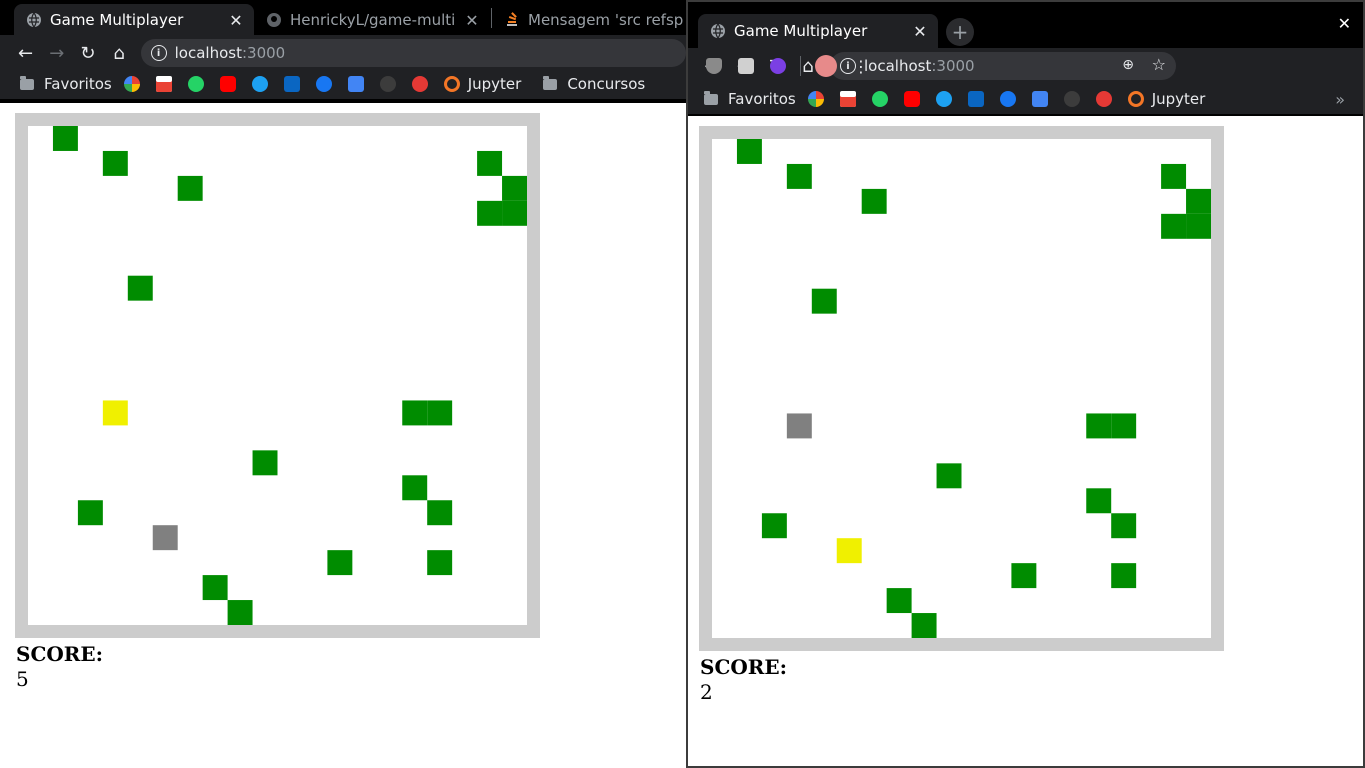 The width and height of the screenshot is (1365, 768). Describe the element at coordinates (343, 84) in the screenshot. I see `bookmarks-bar: Favoritos Jupyter Concursos` at that location.